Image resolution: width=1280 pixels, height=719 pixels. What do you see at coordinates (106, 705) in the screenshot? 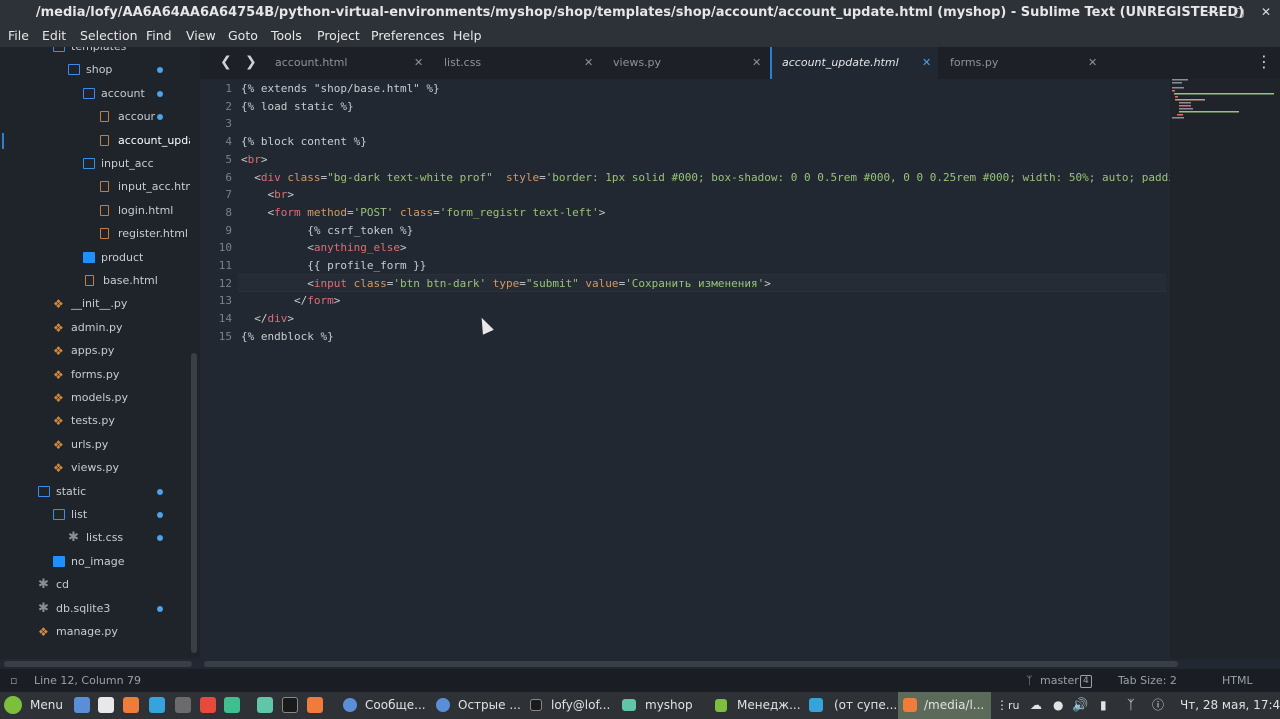
I see `files-icon` at bounding box center [106, 705].